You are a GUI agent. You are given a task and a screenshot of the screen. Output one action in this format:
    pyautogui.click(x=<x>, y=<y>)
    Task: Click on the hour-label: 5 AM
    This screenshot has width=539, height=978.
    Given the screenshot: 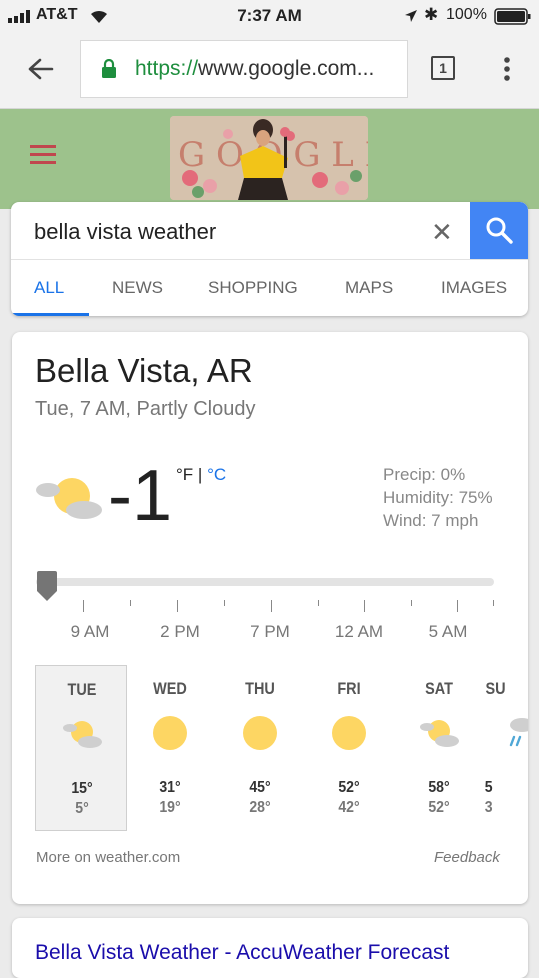 What is the action you would take?
    pyautogui.click(x=448, y=631)
    